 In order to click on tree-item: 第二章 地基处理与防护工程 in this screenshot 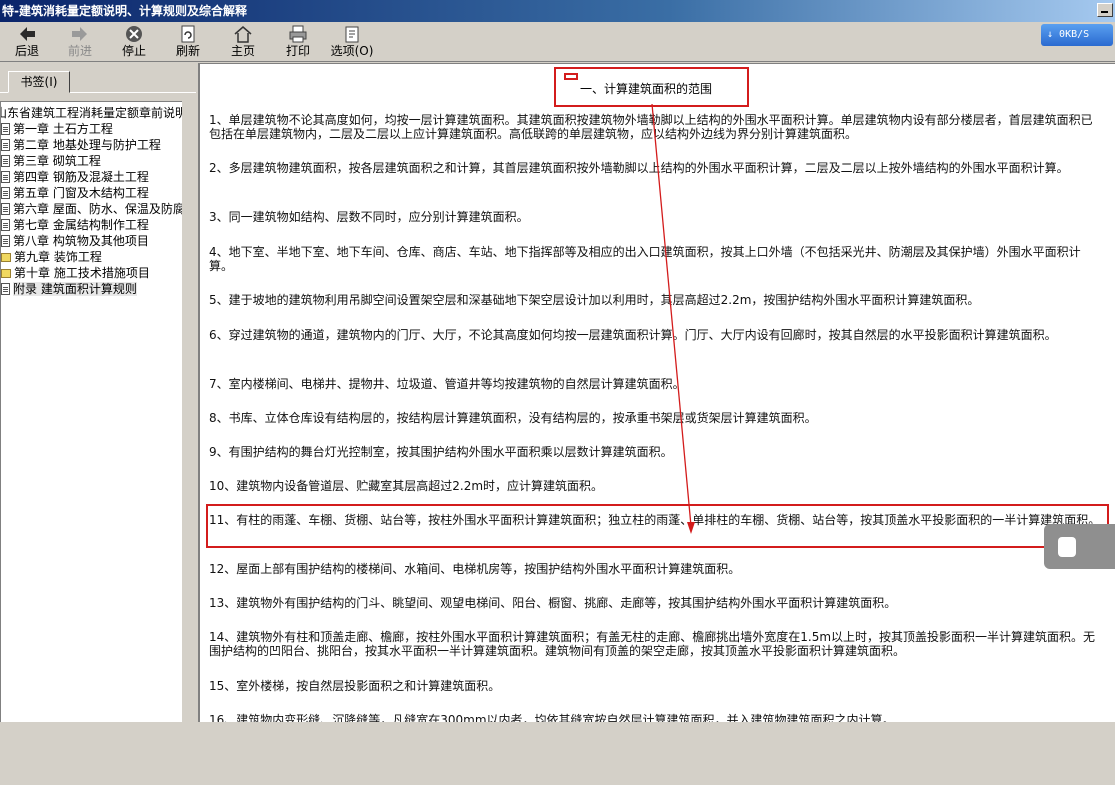, I will do `click(81, 145)`.